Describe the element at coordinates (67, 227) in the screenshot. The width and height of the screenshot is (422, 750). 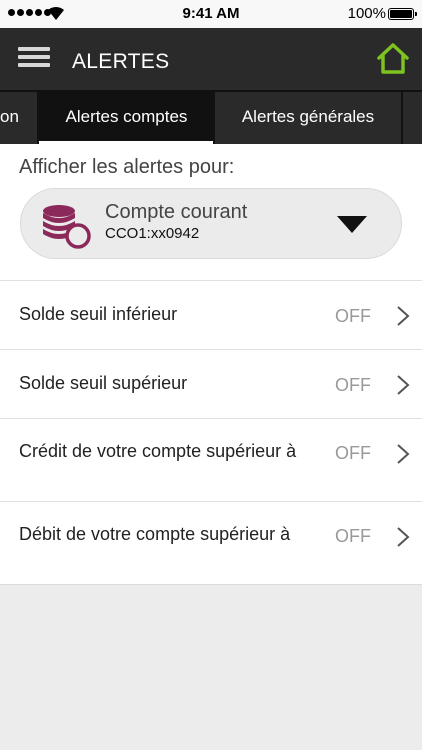
I see `coins-icon` at that location.